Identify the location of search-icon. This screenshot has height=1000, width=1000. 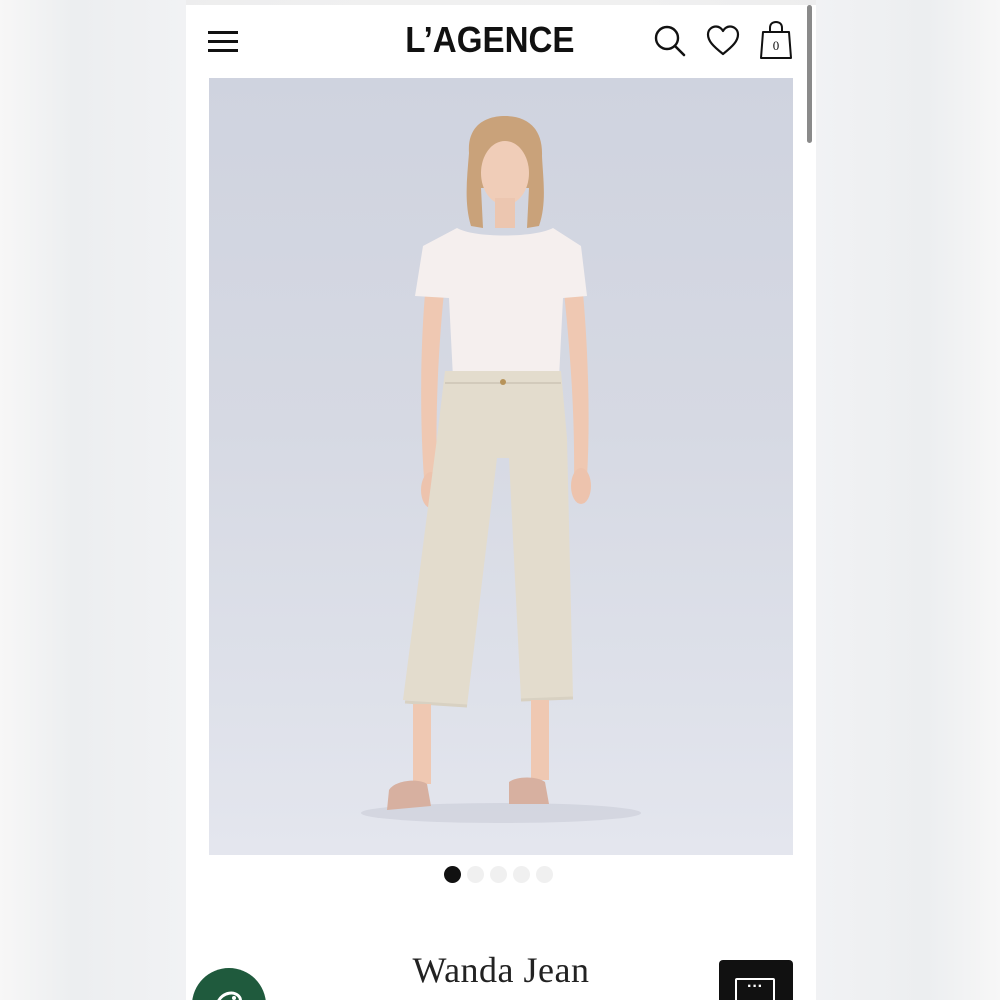
(670, 41).